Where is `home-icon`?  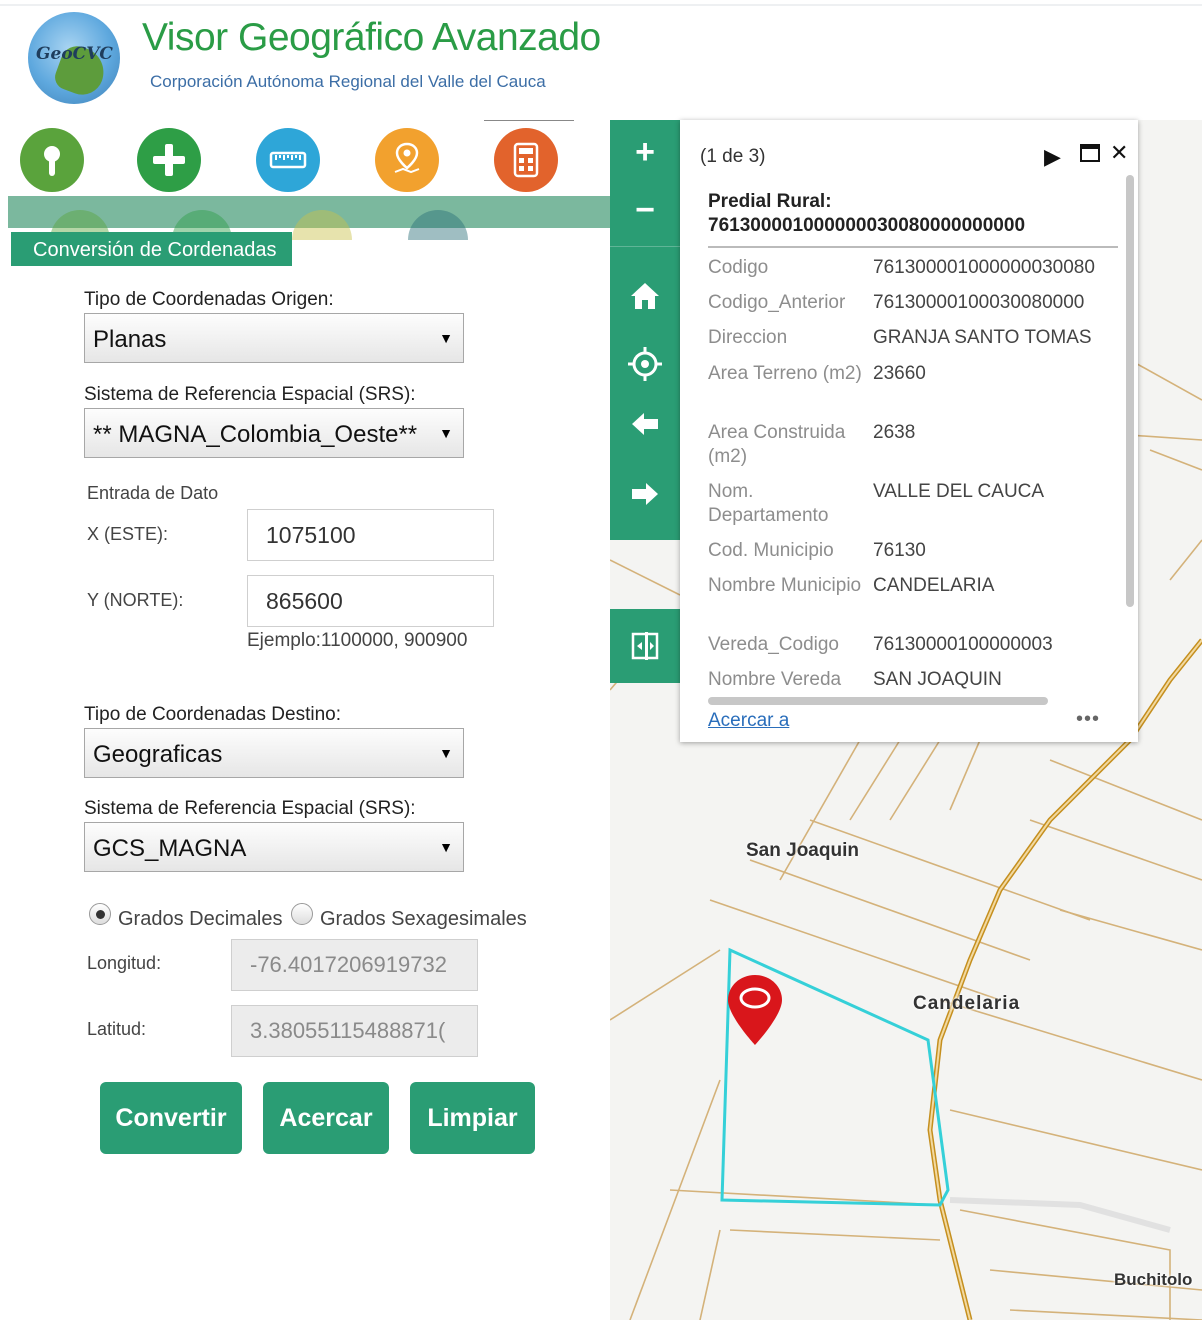 home-icon is located at coordinates (645, 296).